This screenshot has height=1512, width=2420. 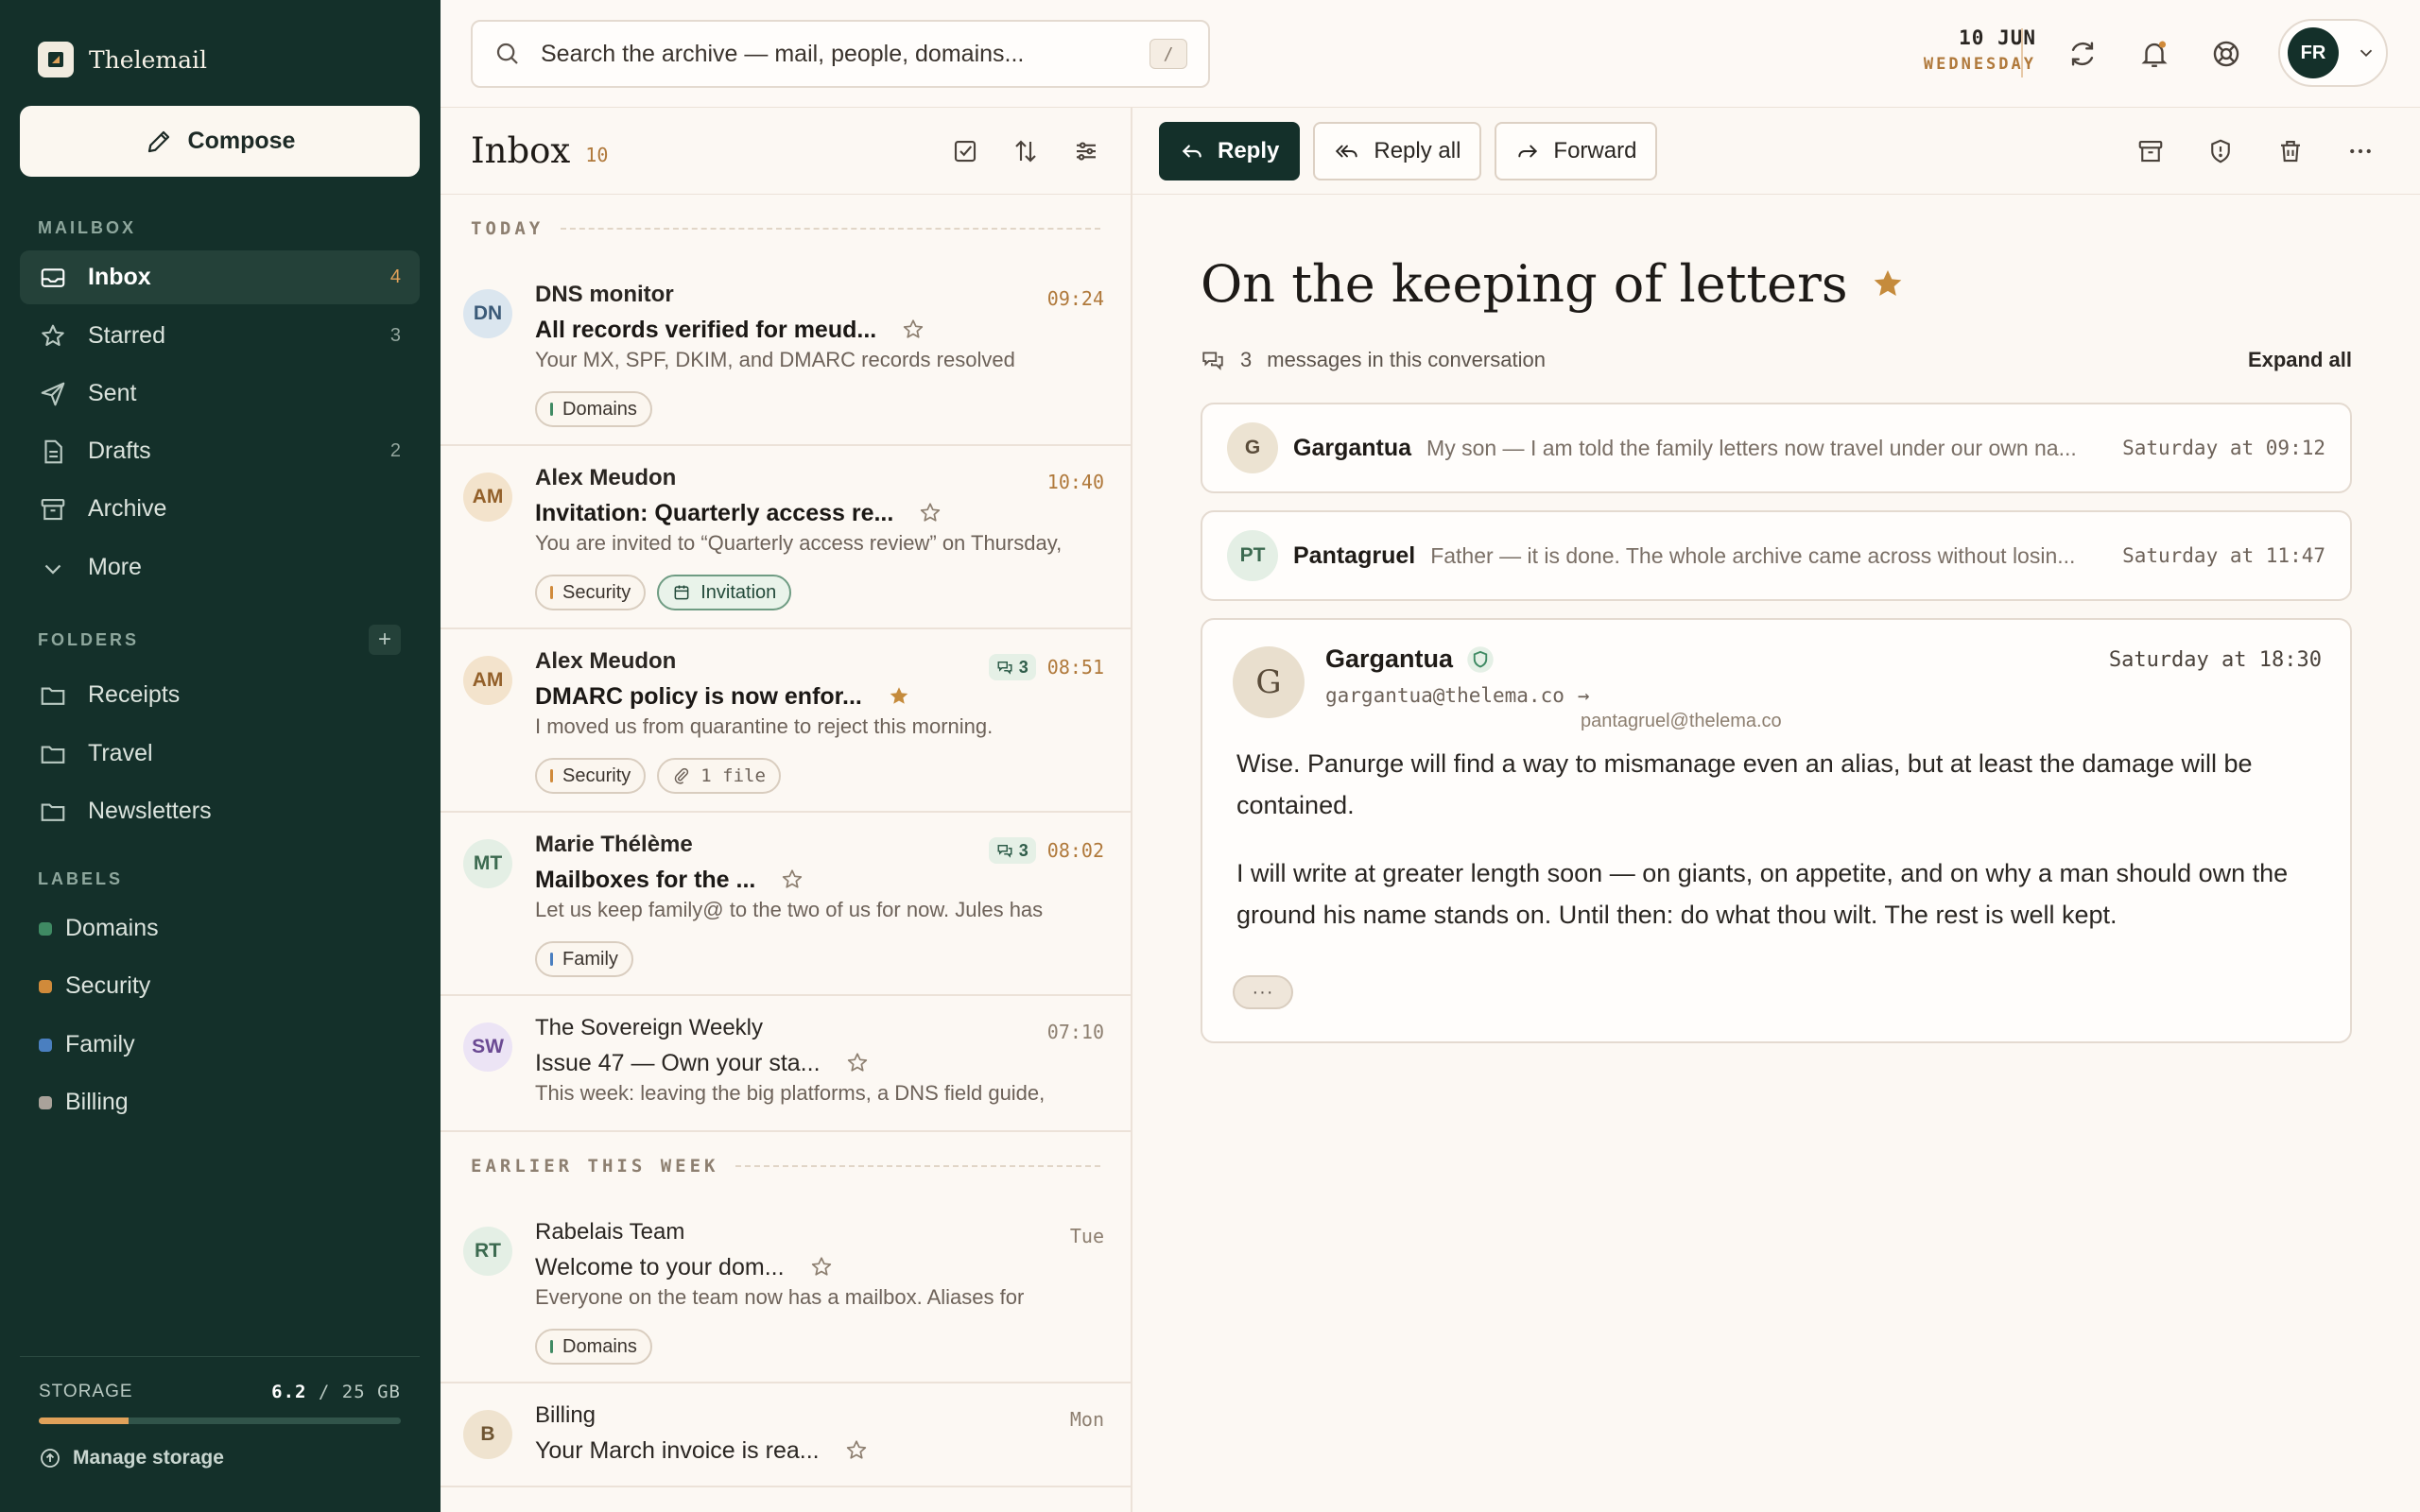 I want to click on expand-all-button: Expand all, so click(x=2300, y=360).